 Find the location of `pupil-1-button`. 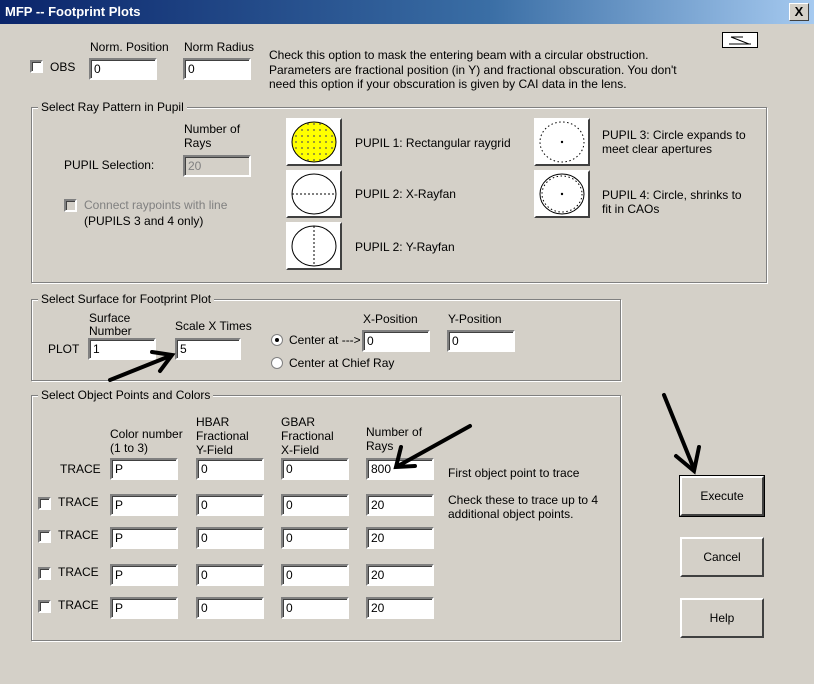

pupil-1-button is located at coordinates (314, 142).